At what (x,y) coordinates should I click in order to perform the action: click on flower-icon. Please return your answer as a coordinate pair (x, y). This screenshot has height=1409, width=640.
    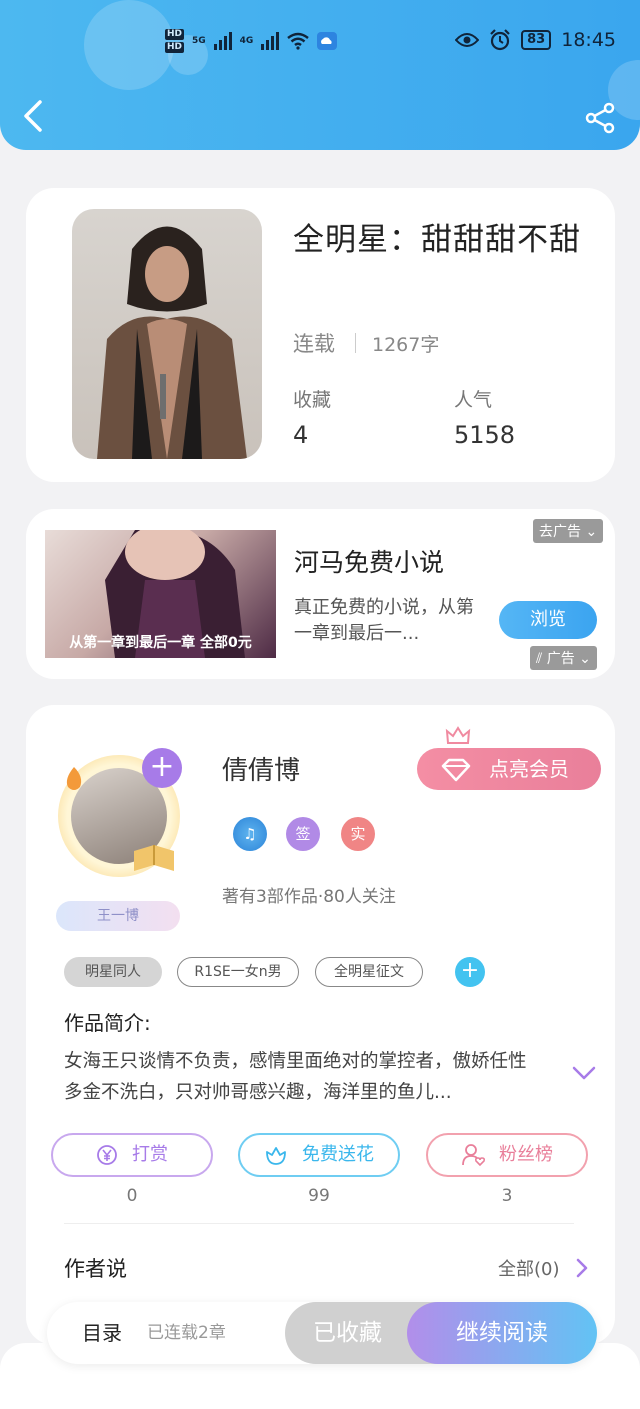
    Looking at the image, I should click on (276, 1156).